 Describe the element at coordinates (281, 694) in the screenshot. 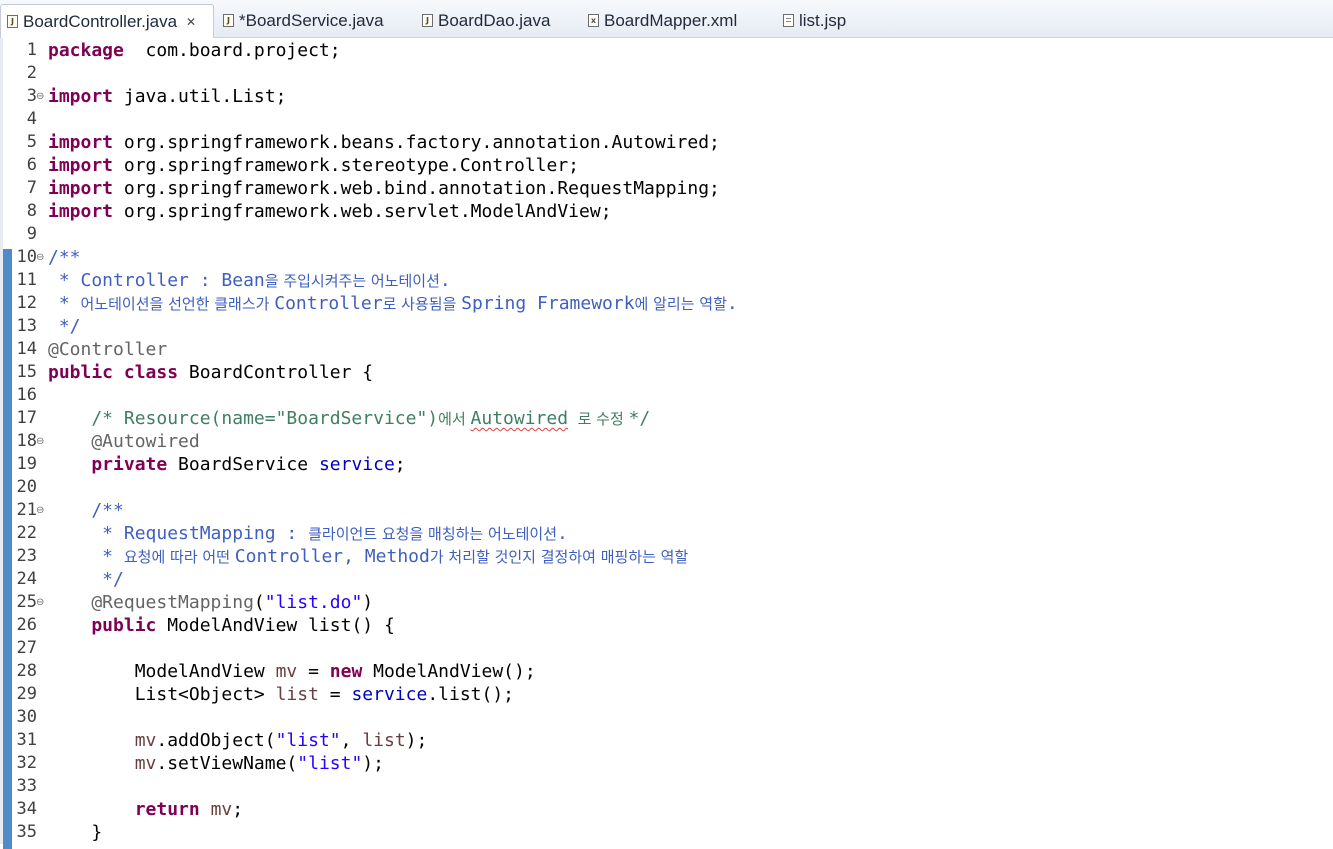

I see `code-text: List<Object> list = service.list();` at that location.